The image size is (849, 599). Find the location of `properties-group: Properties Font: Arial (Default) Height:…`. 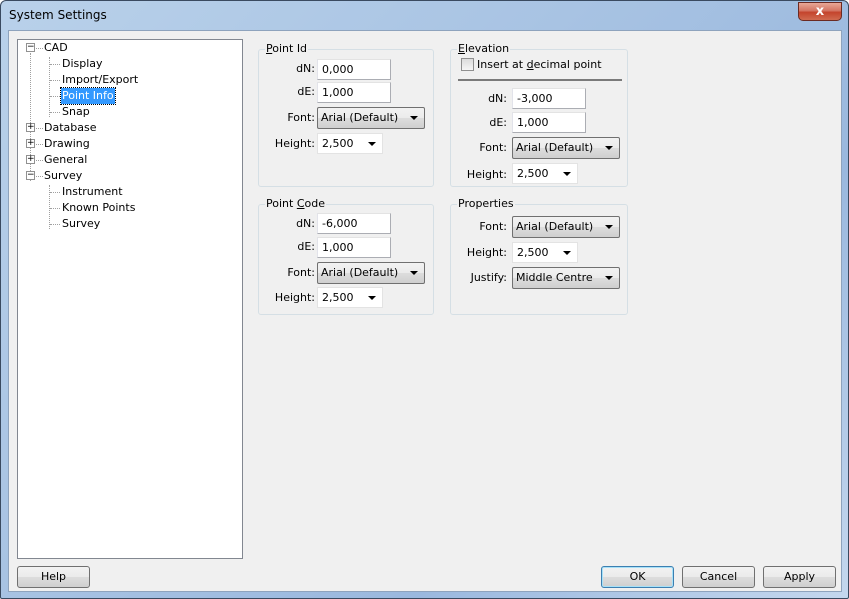

properties-group: Properties Font: Arial (Default) Height:… is located at coordinates (539, 256).